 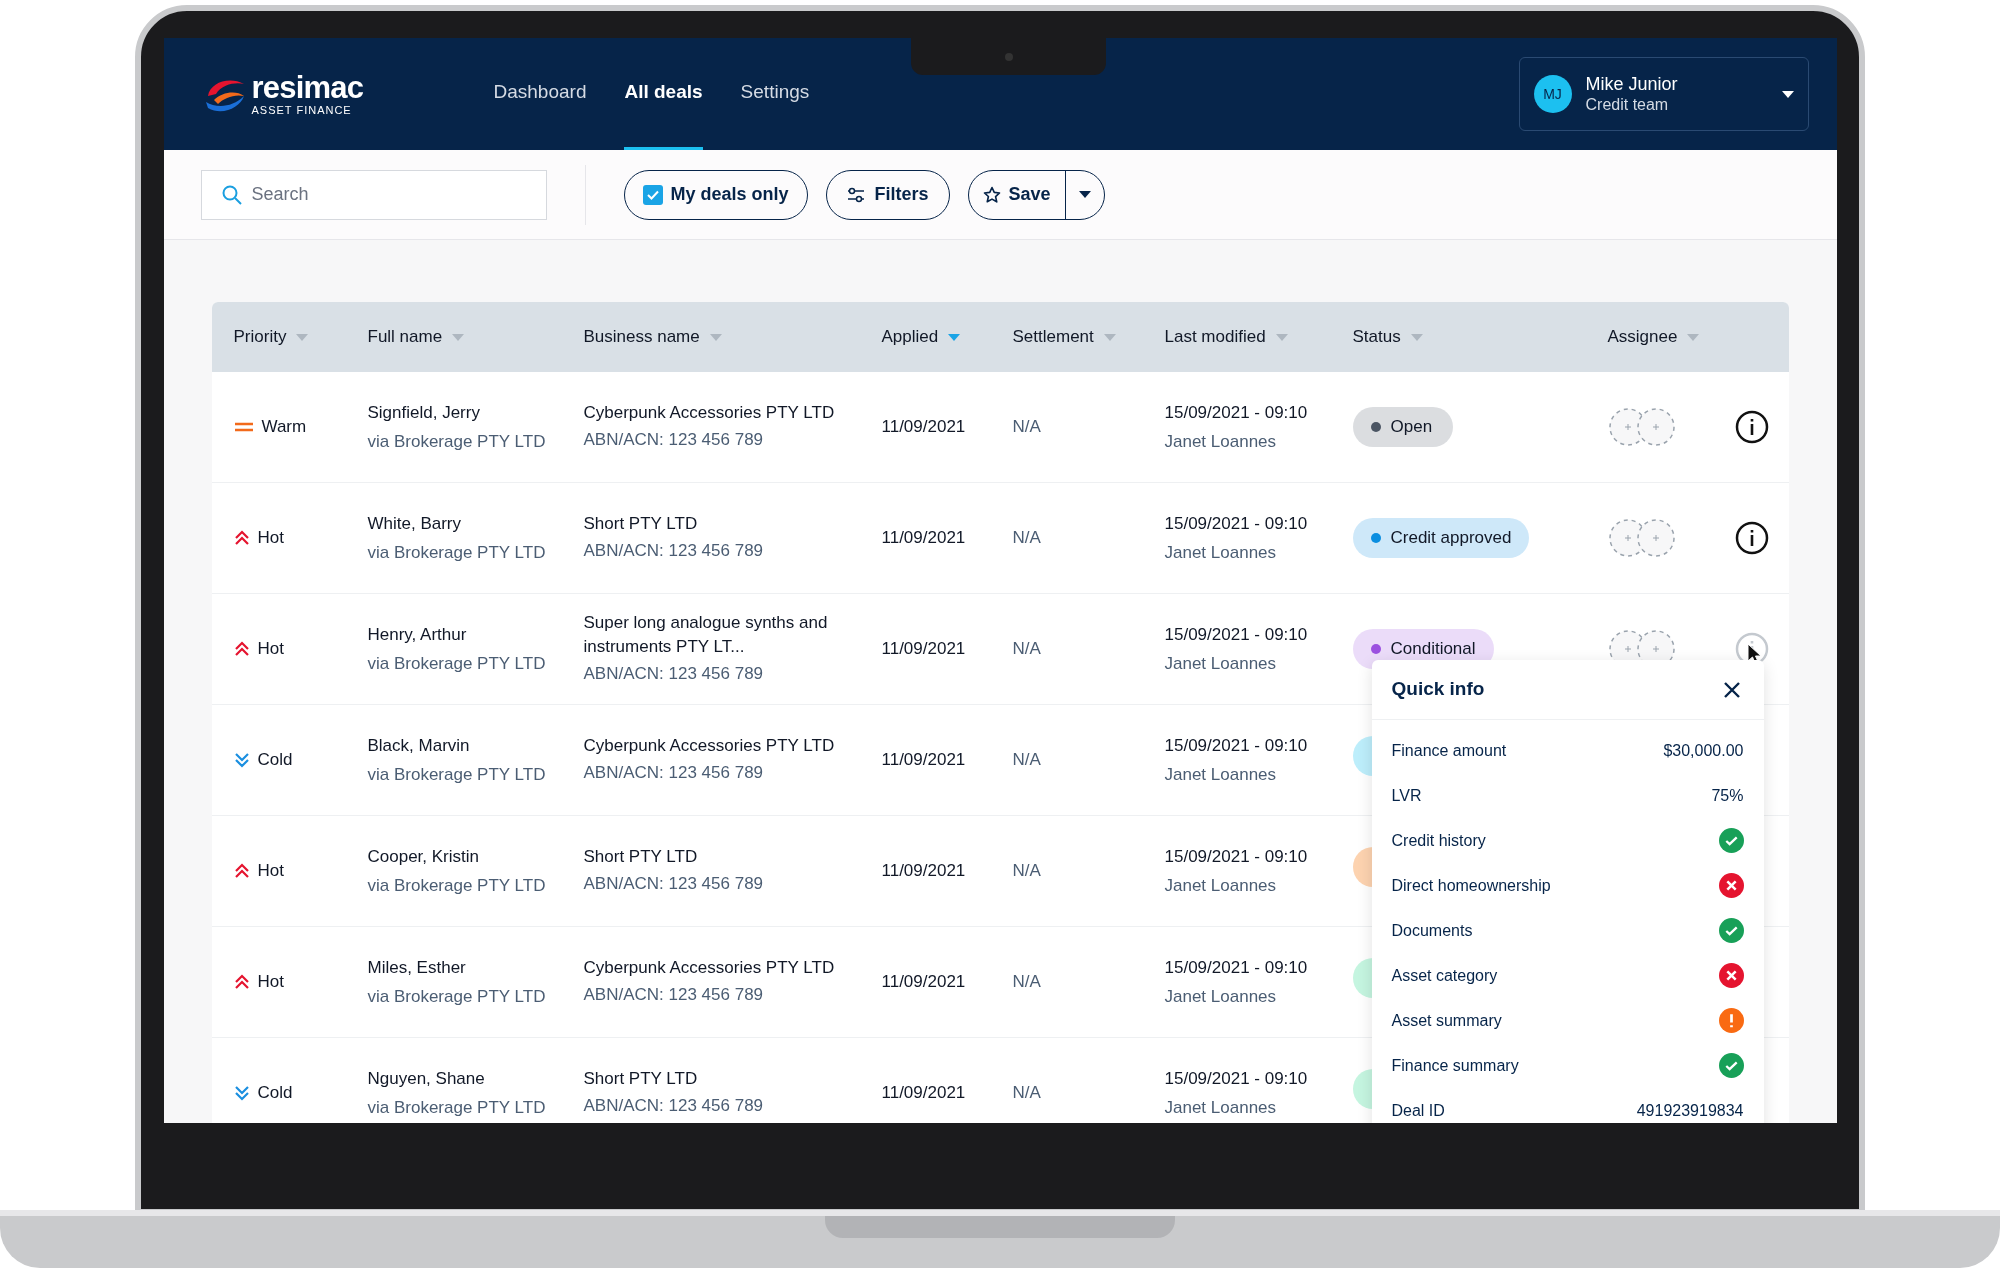 What do you see at coordinates (1444, 975) in the screenshot?
I see `info-label: Asset category` at bounding box center [1444, 975].